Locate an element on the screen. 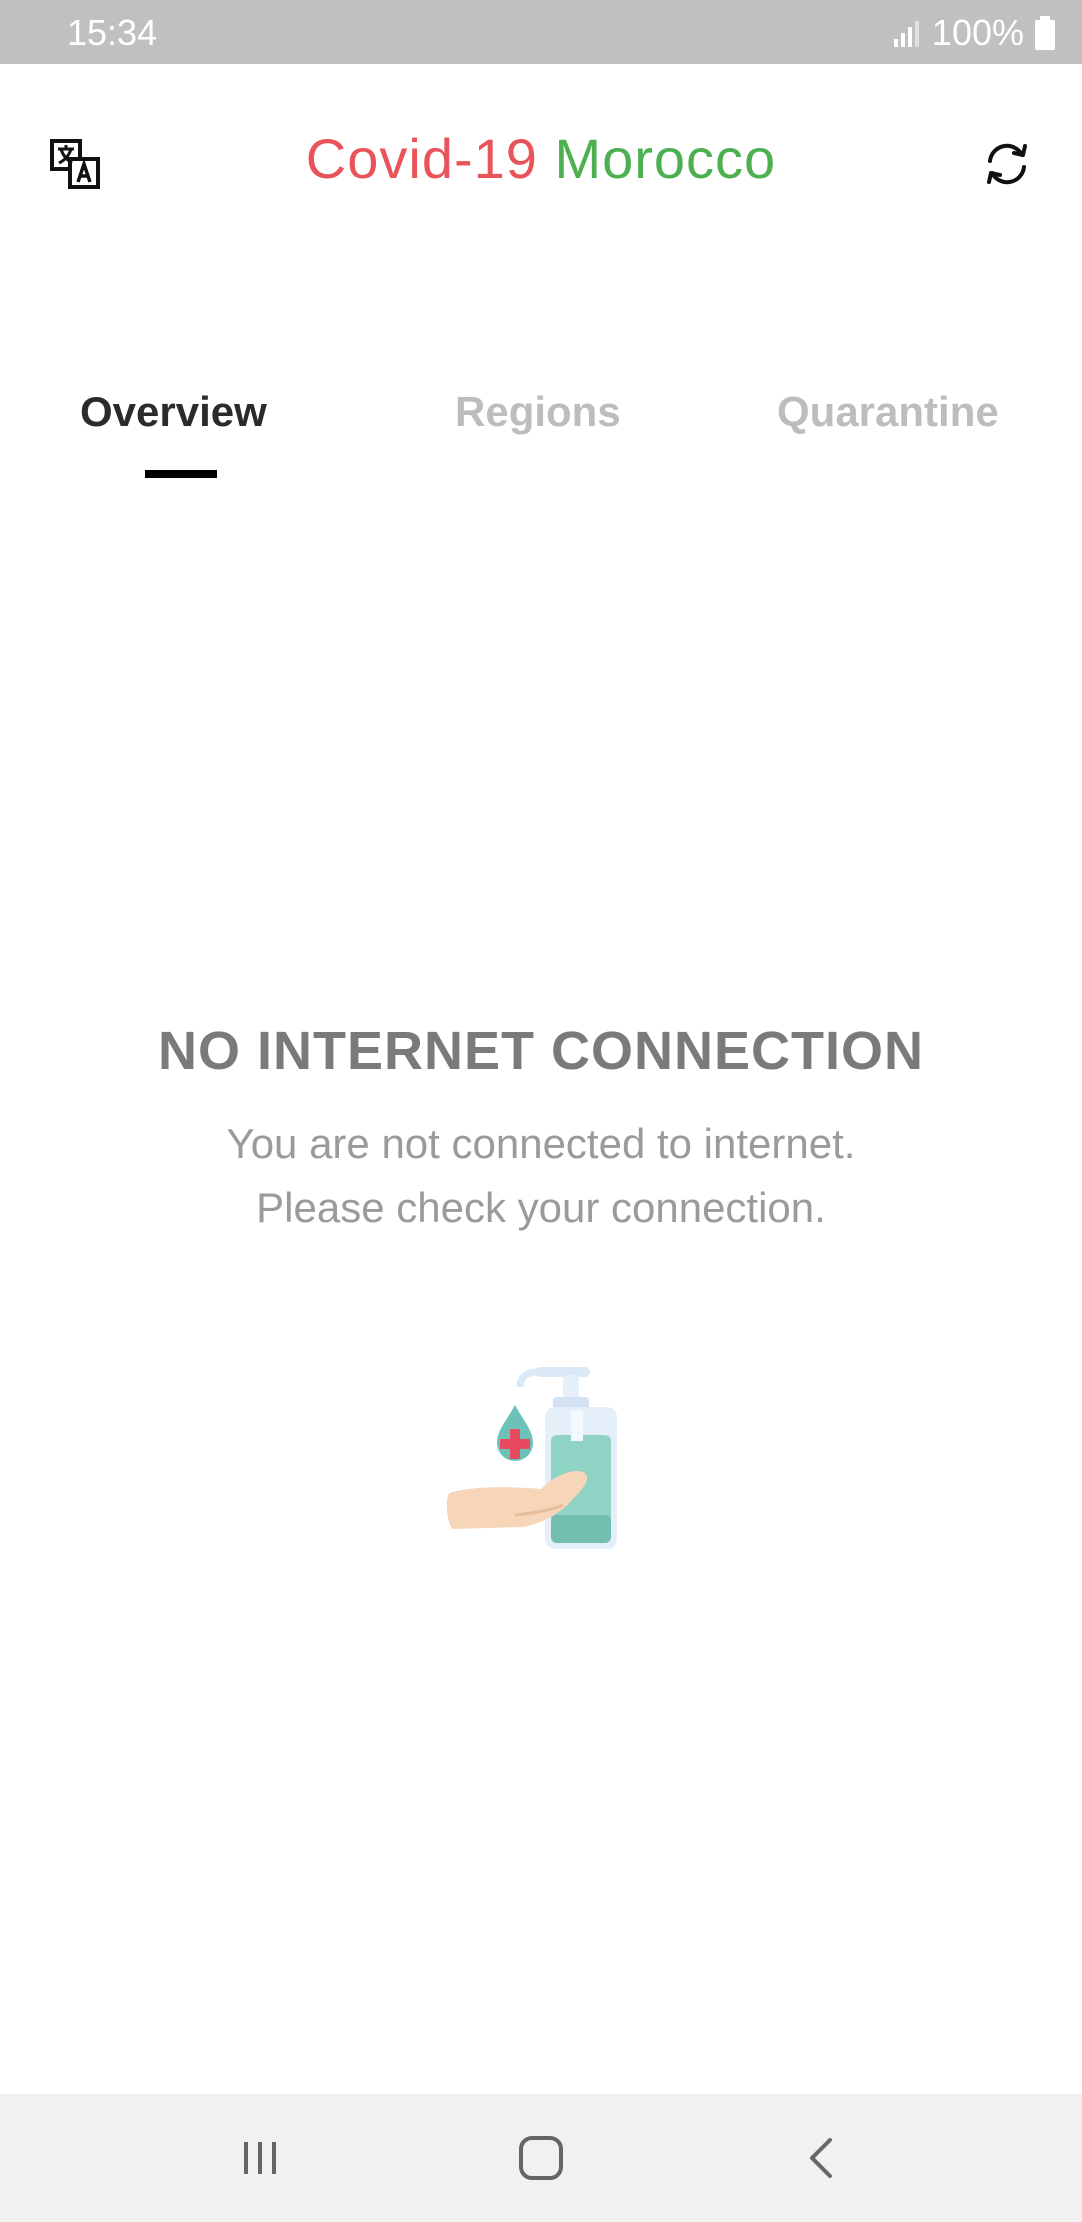  app-header: Covid-19 Morocco is located at coordinates (541, 164).